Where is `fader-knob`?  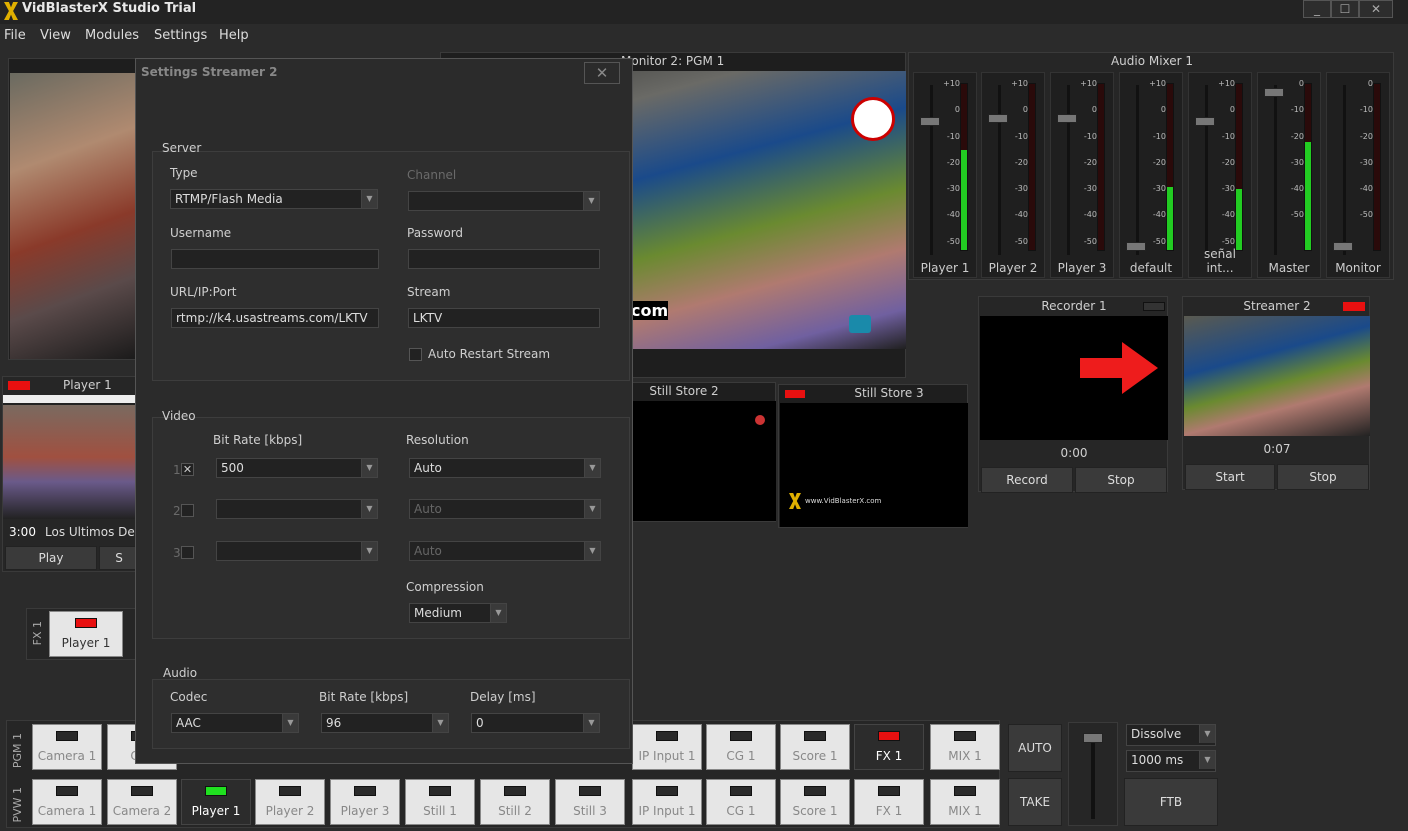 fader-knob is located at coordinates (1343, 246).